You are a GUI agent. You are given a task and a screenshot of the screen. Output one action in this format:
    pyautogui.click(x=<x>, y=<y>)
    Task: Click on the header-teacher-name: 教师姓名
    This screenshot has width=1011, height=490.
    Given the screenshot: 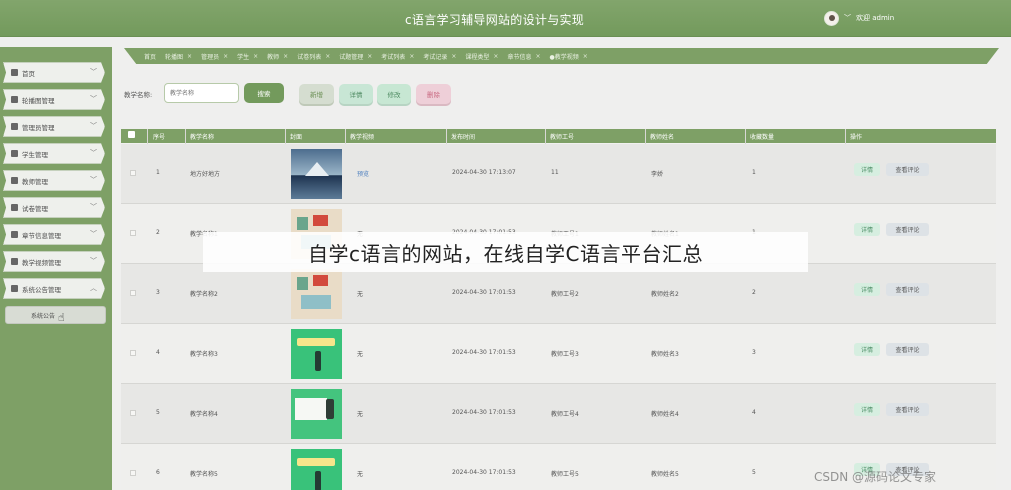 What is the action you would take?
    pyautogui.click(x=662, y=136)
    